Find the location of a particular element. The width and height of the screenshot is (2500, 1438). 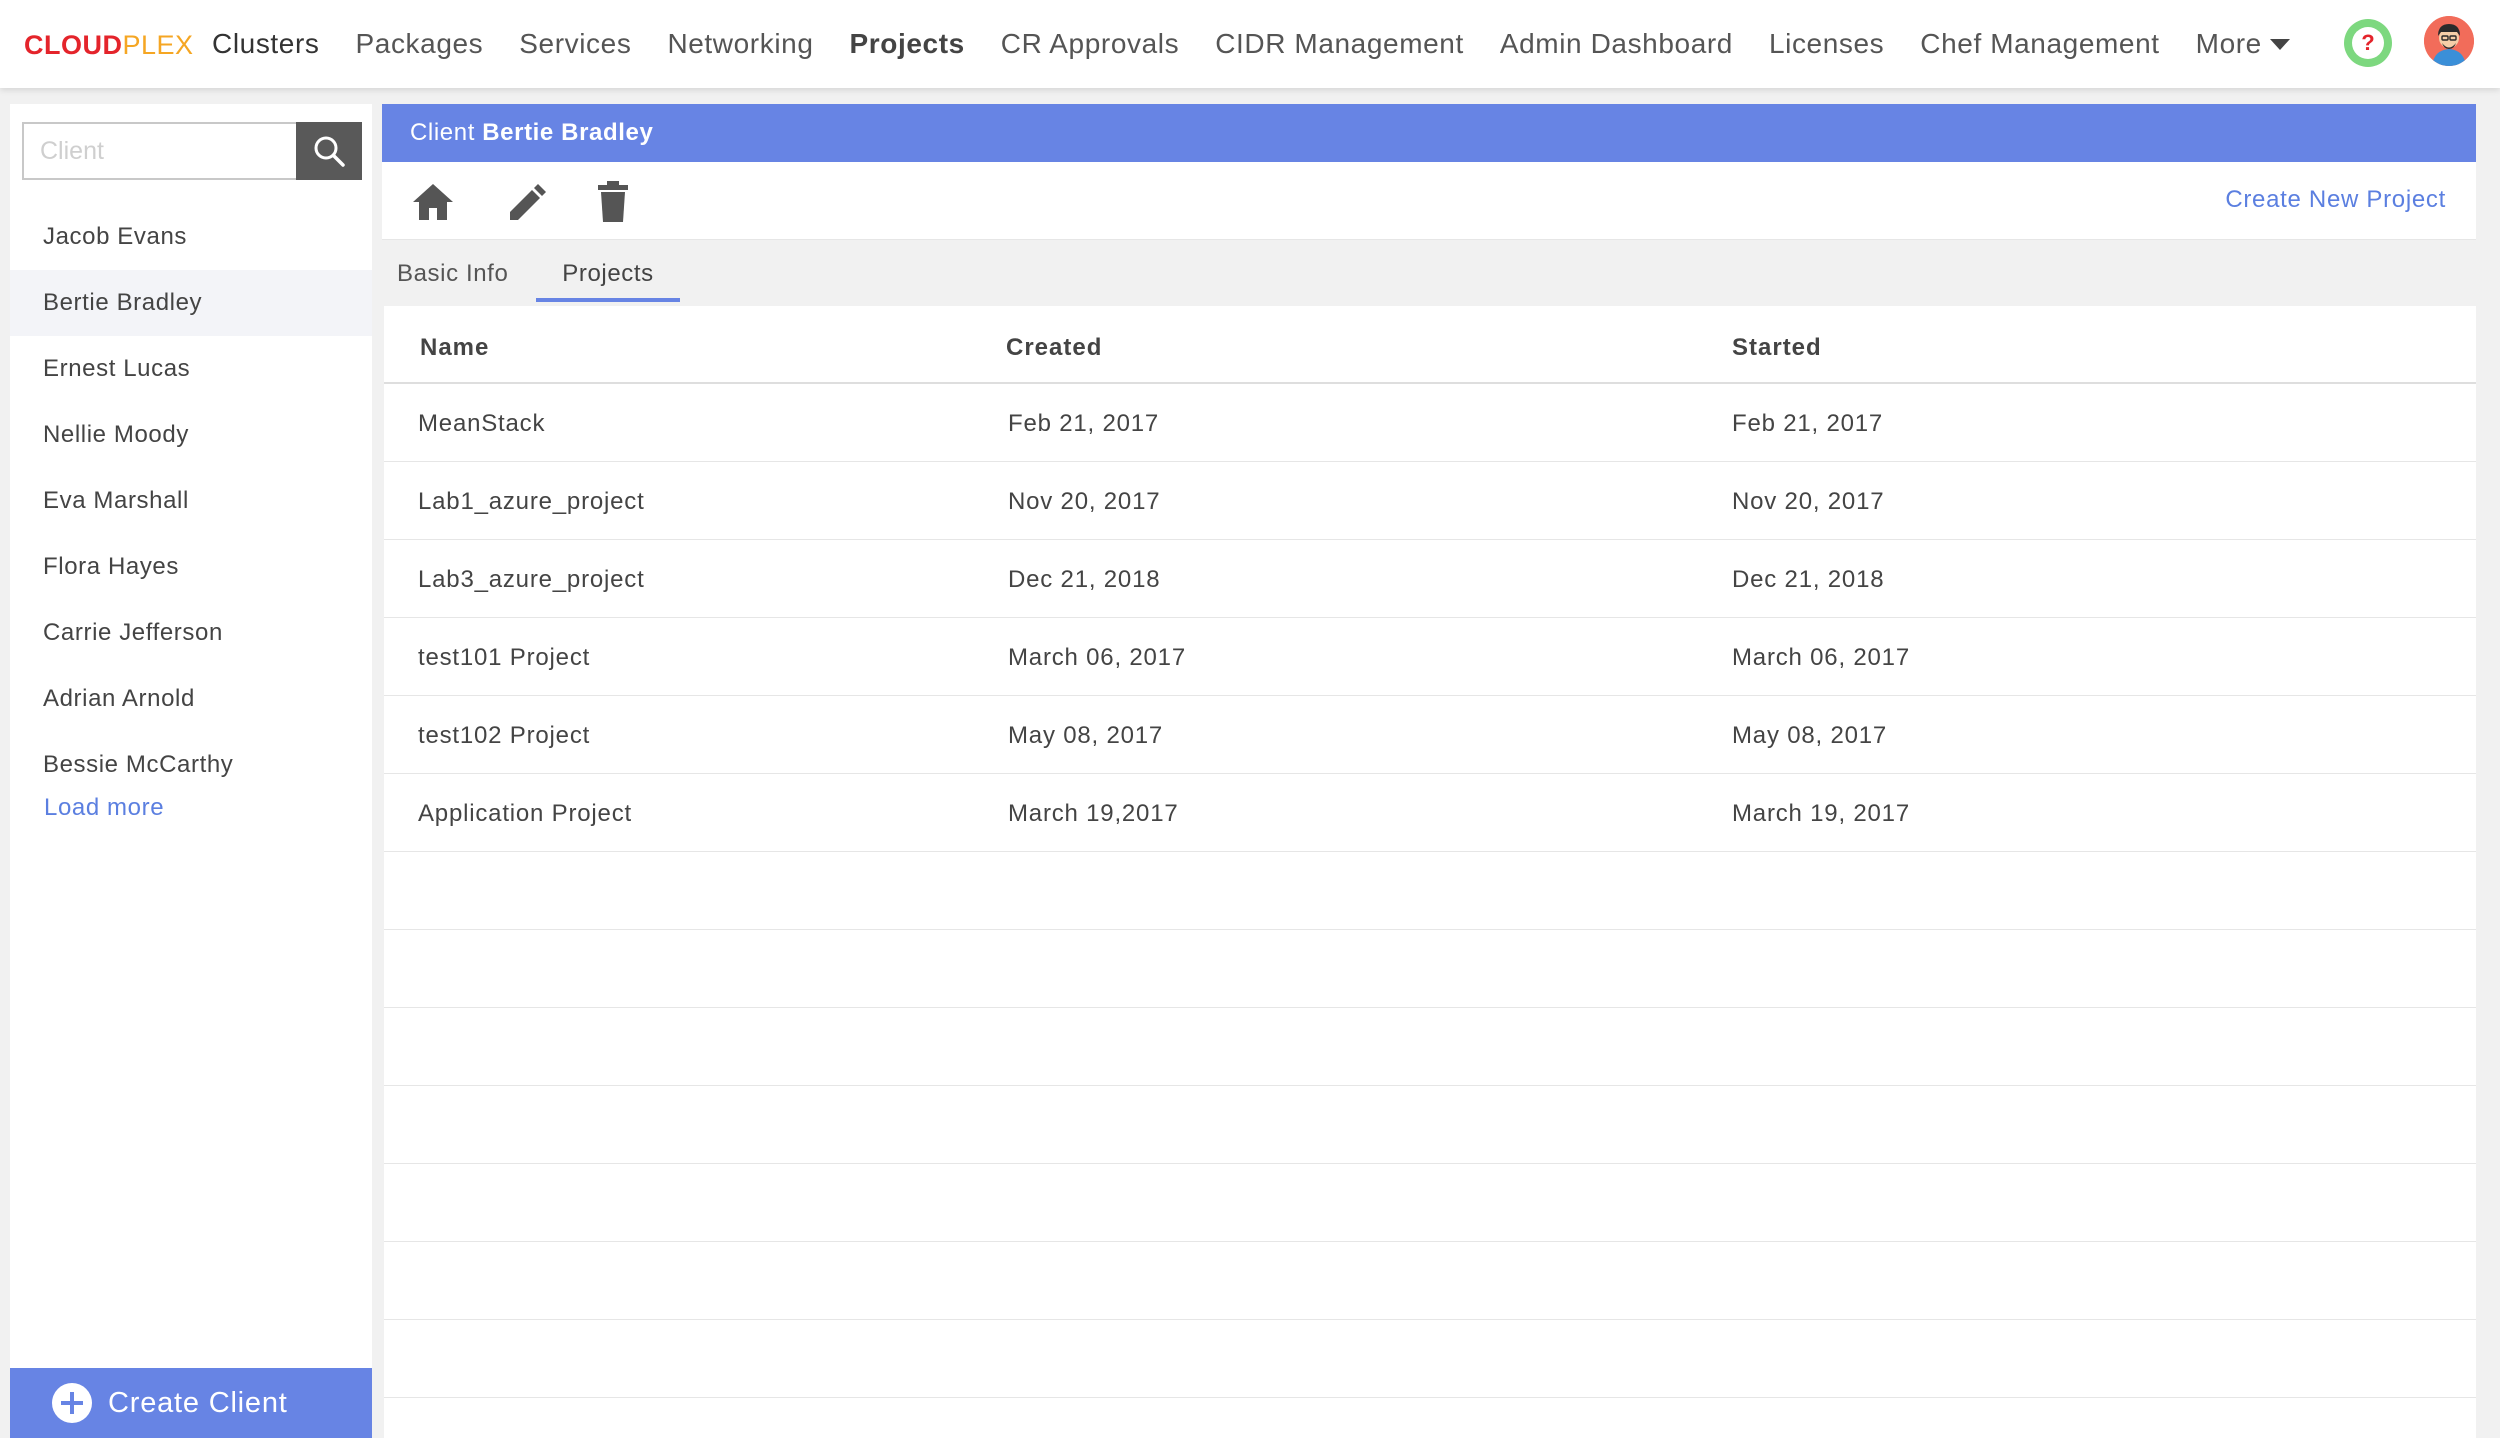

project-toolbar: Create New Project is located at coordinates (1429, 201).